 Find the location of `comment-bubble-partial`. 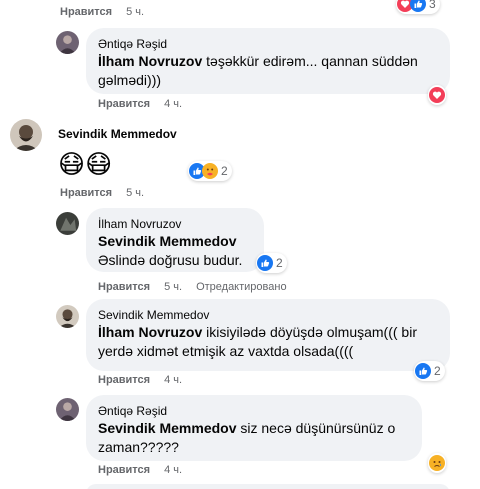

comment-bubble-partial is located at coordinates (268, 486).